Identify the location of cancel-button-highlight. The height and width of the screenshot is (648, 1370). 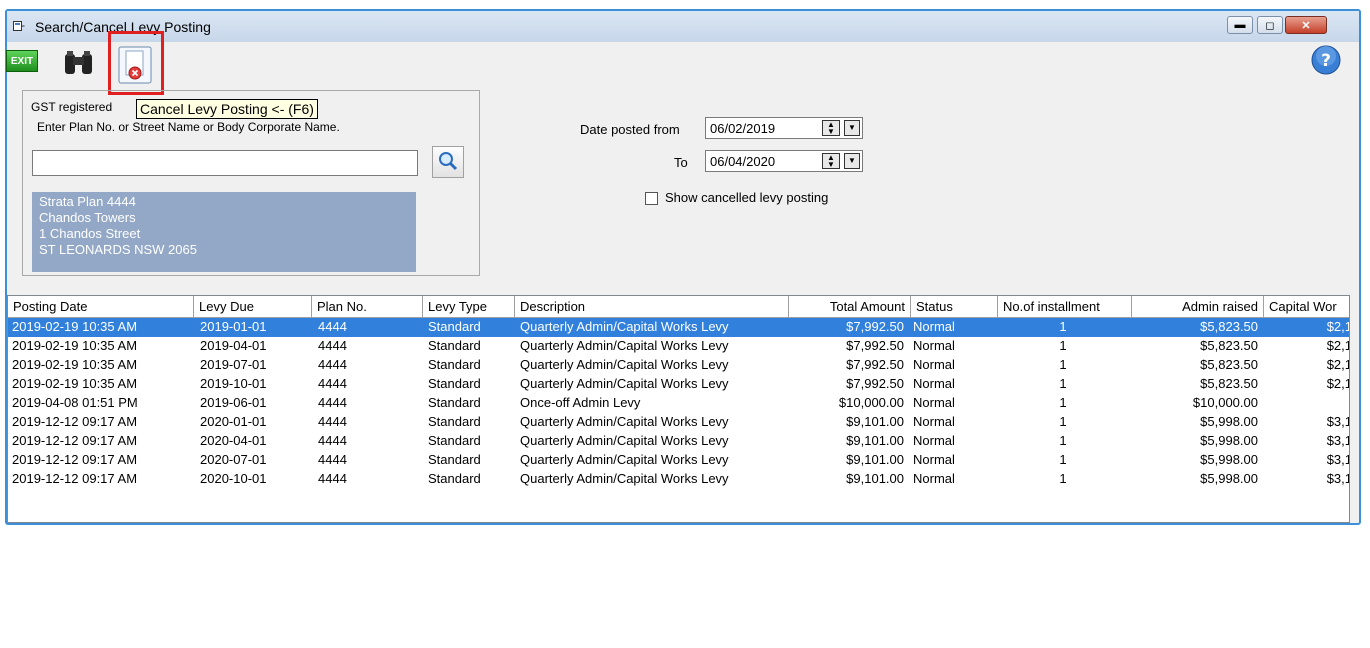
(136, 63).